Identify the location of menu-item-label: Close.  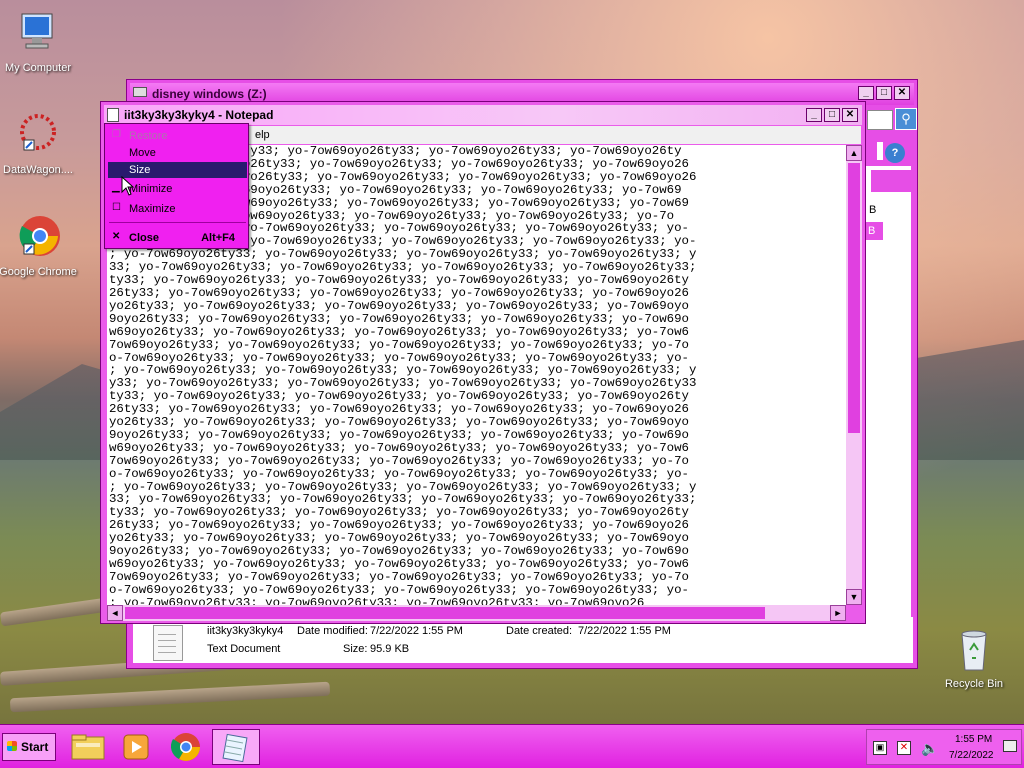
(144, 238).